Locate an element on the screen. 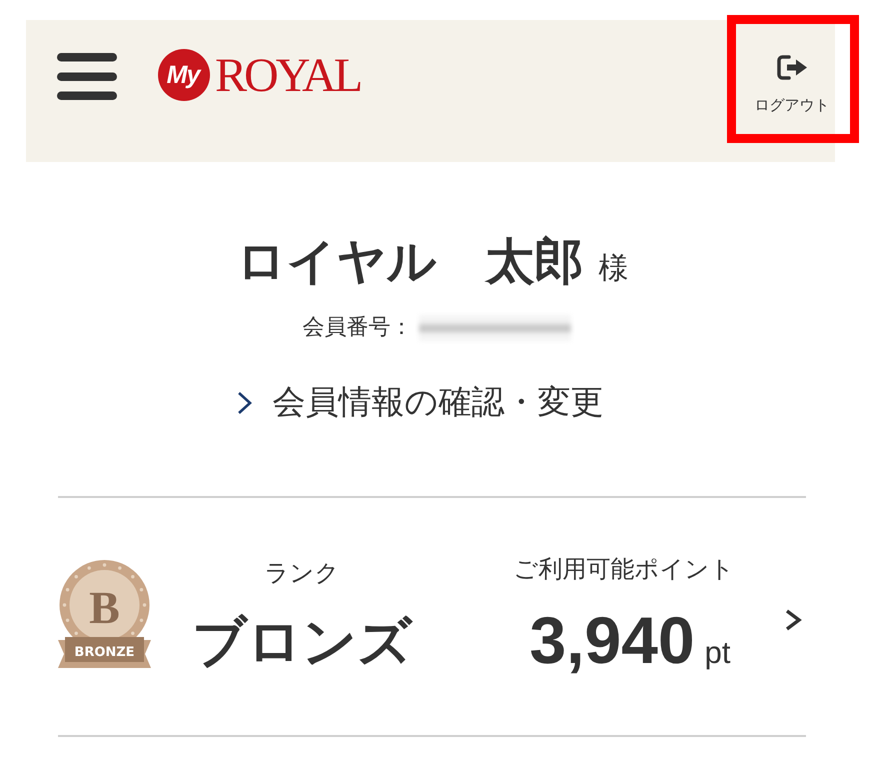 The image size is (886, 770). menu-button is located at coordinates (87, 76).